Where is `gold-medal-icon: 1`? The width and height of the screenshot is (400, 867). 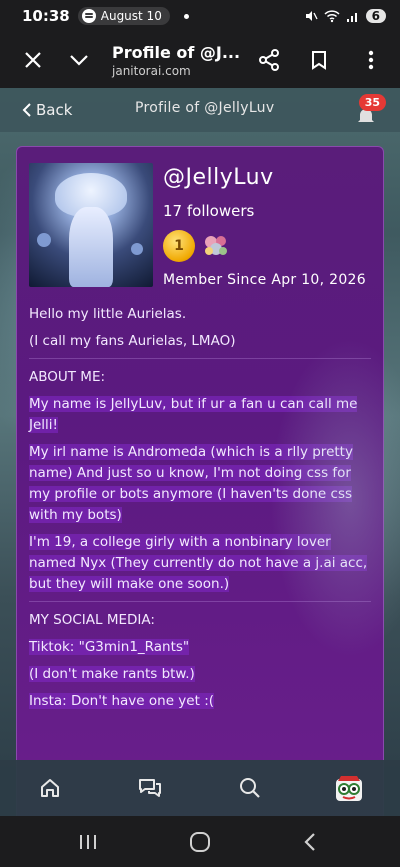
gold-medal-icon: 1 is located at coordinates (179, 246).